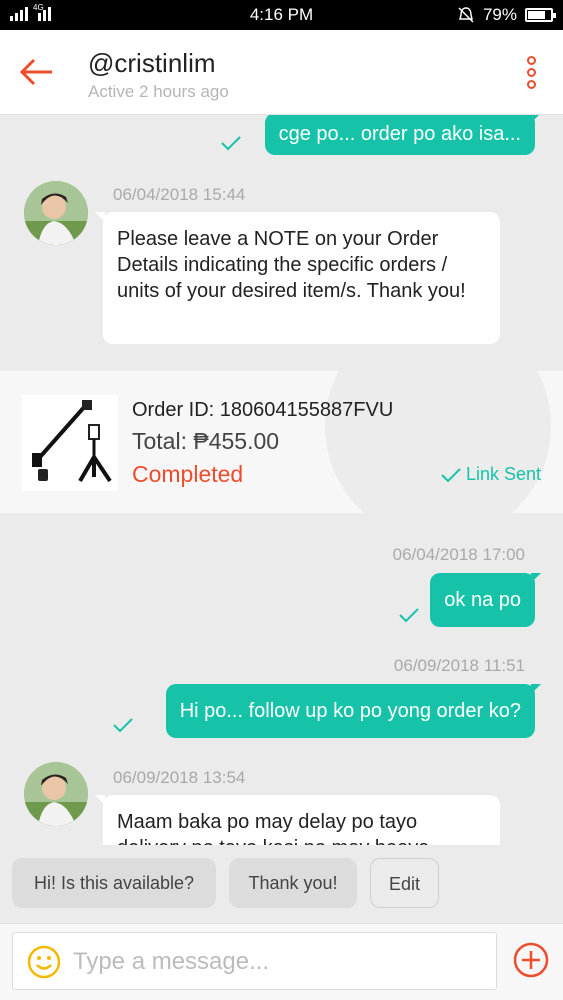 Image resolution: width=563 pixels, height=1000 pixels. I want to click on quick-reply-thank-you: Thank you!, so click(293, 883).